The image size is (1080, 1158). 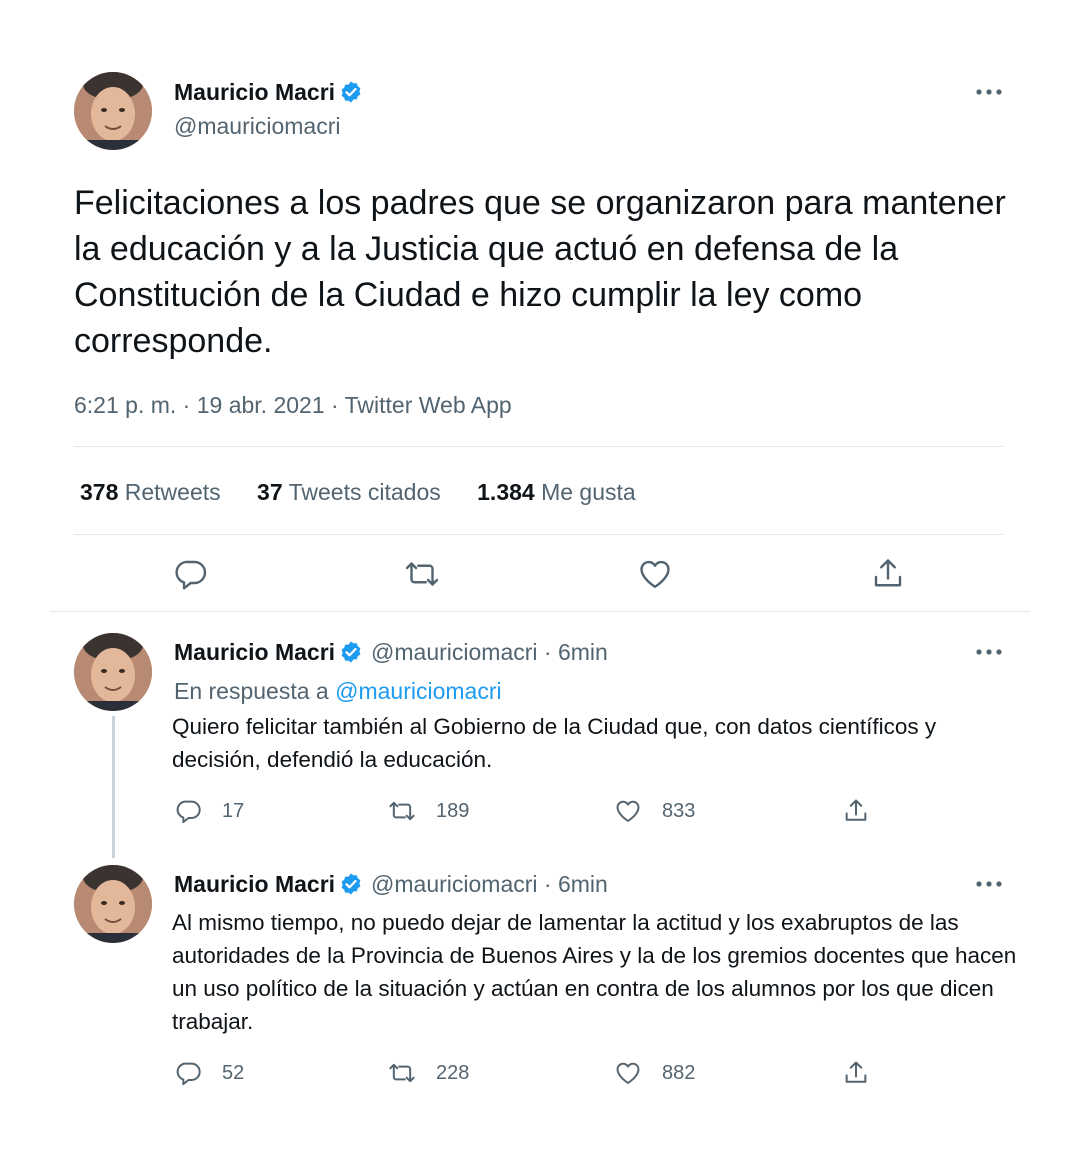 I want to click on like-action: 882, so click(x=654, y=1073).